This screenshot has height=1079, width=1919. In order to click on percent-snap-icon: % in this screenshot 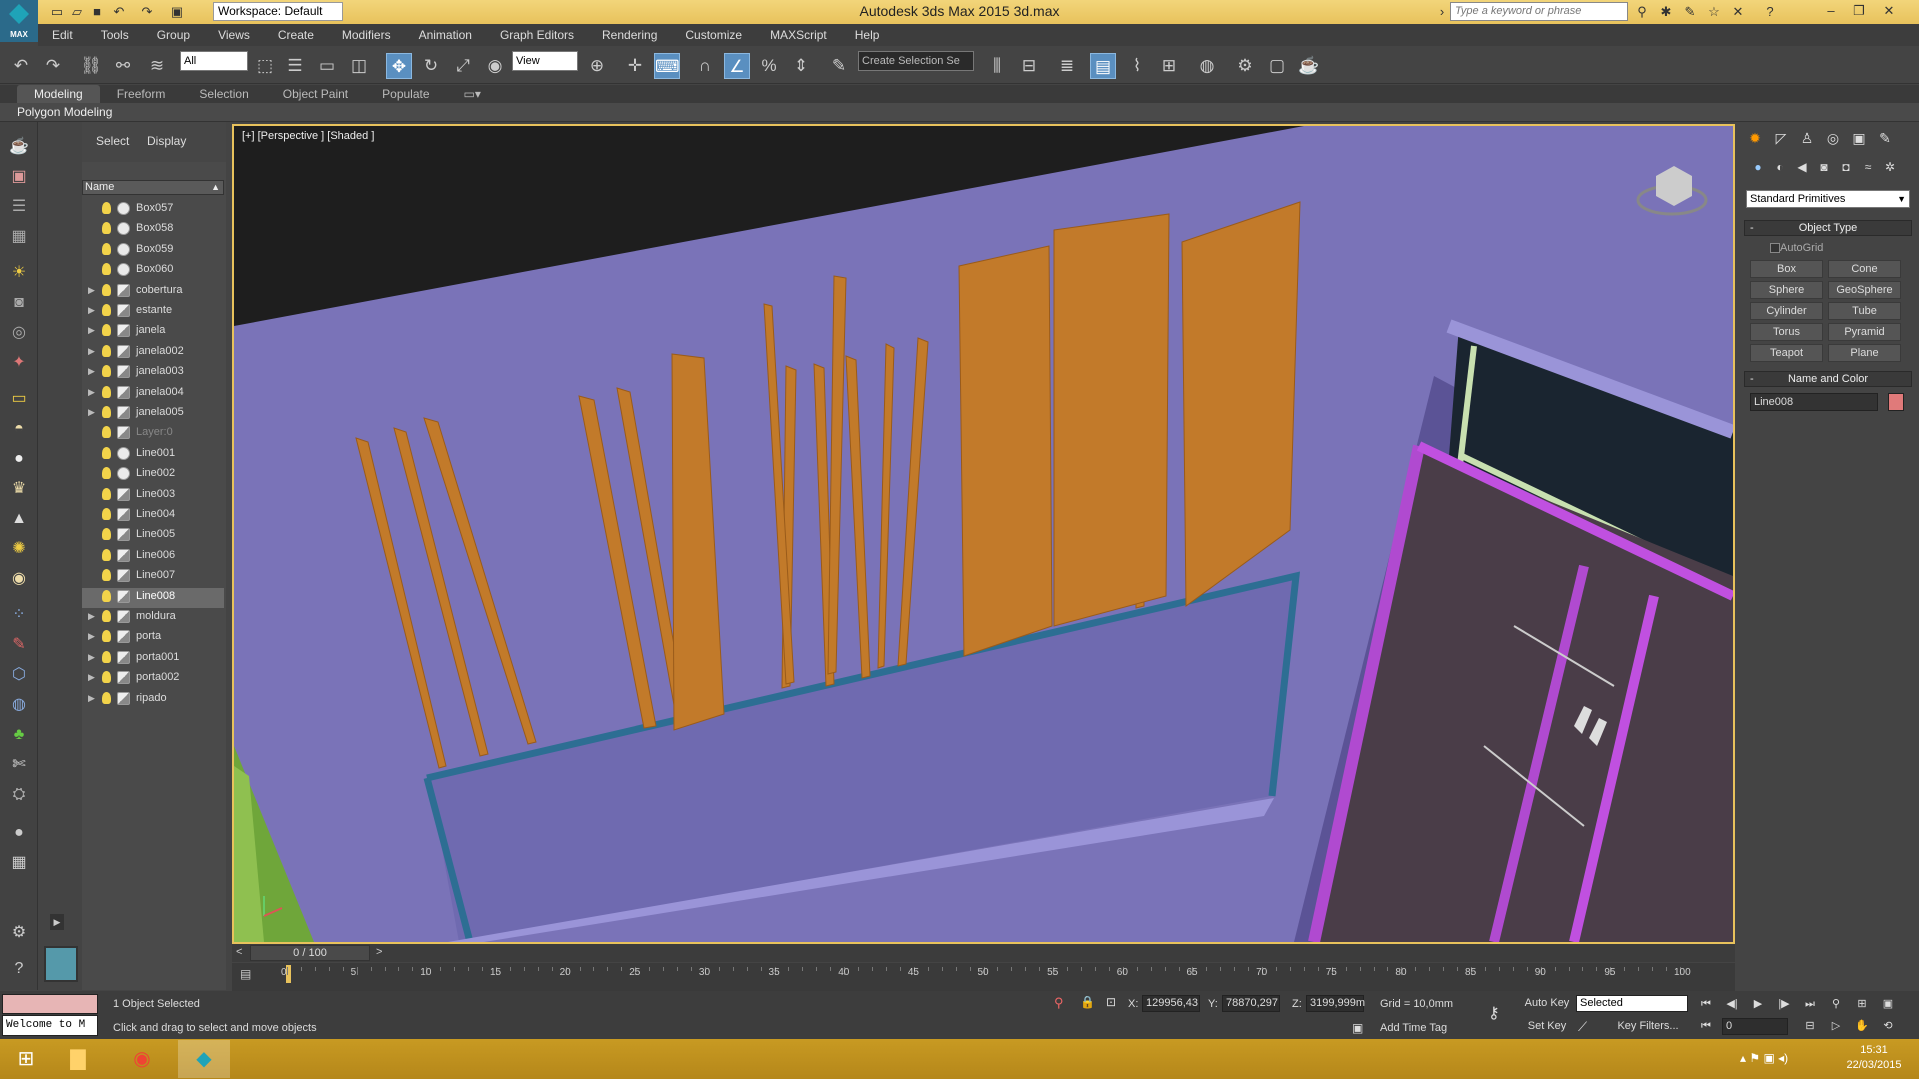, I will do `click(769, 66)`.